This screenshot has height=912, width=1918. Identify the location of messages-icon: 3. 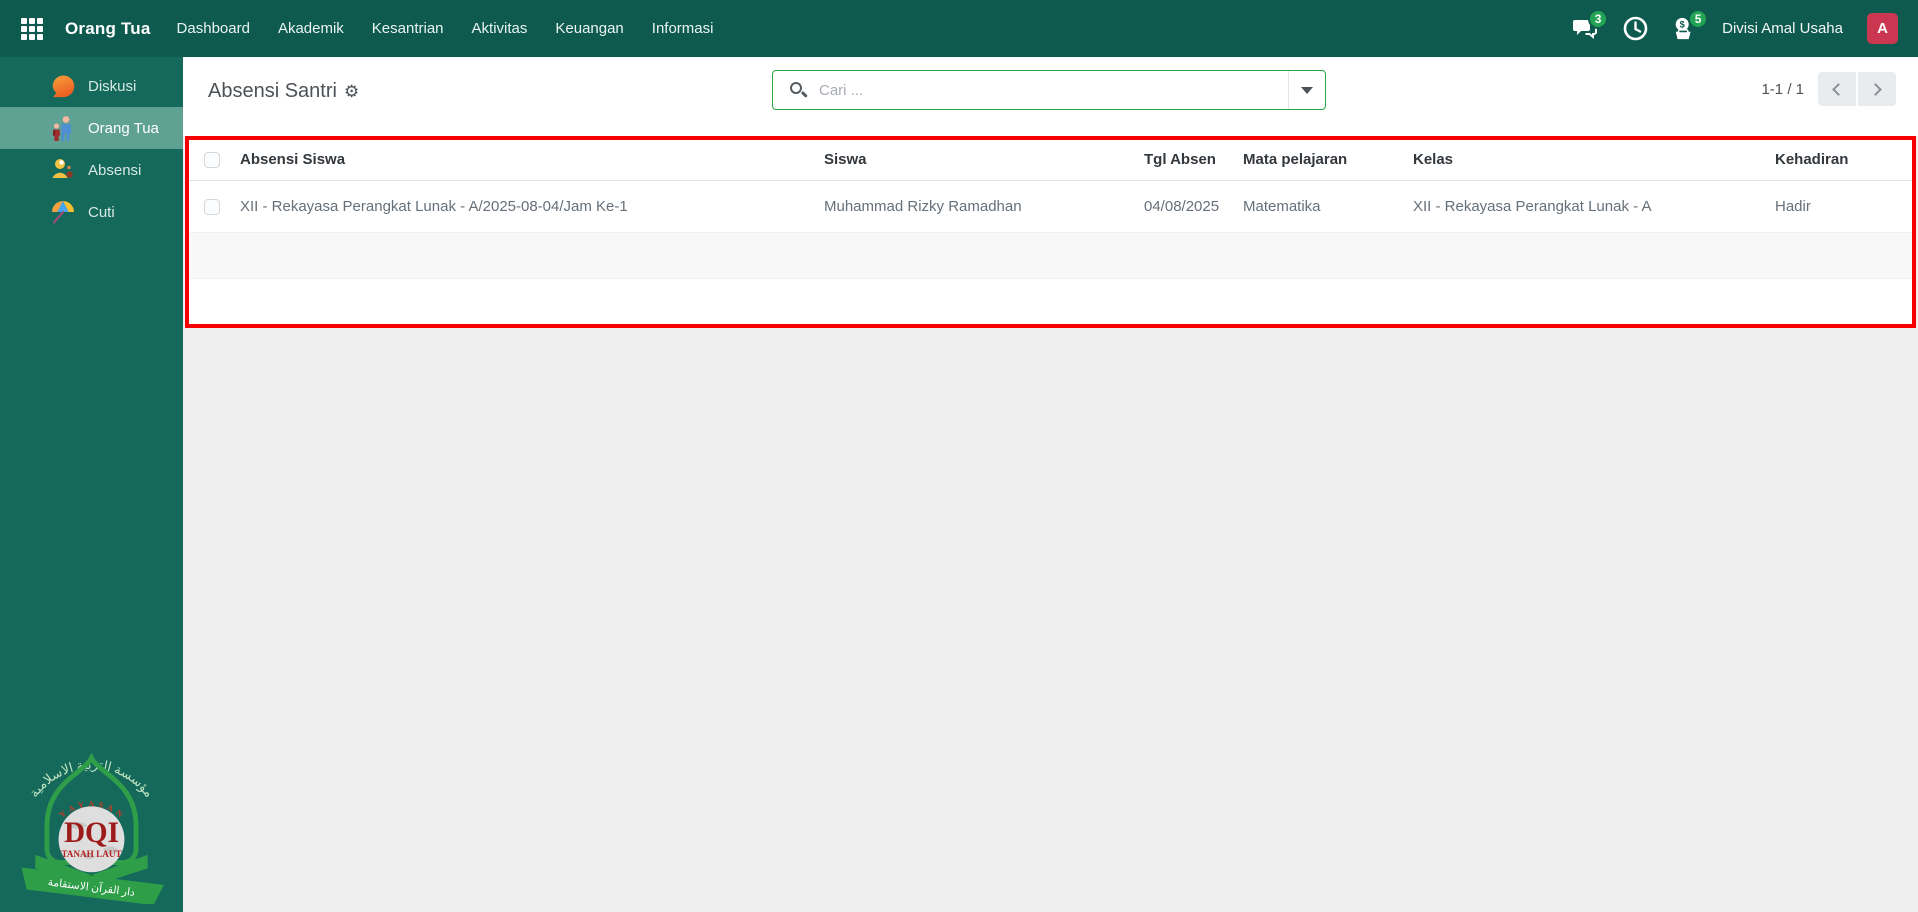
(1590, 25).